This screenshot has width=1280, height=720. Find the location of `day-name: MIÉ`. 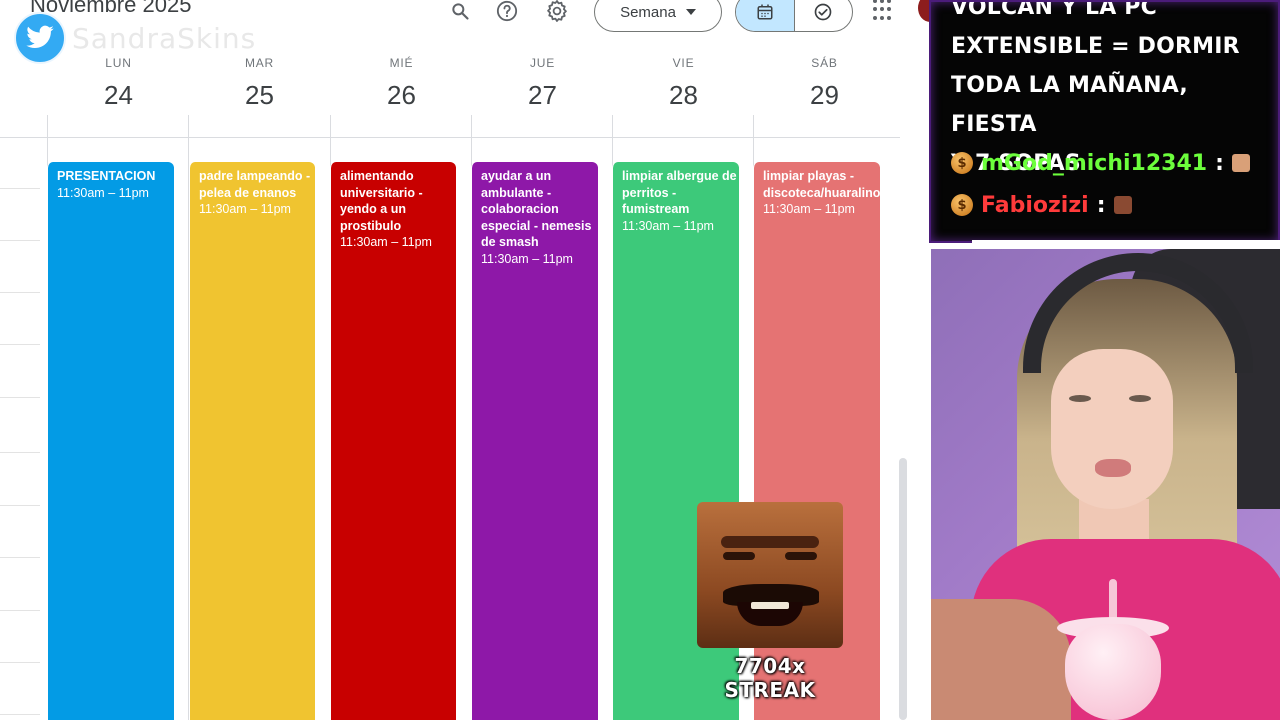

day-name: MIÉ is located at coordinates (401, 63).